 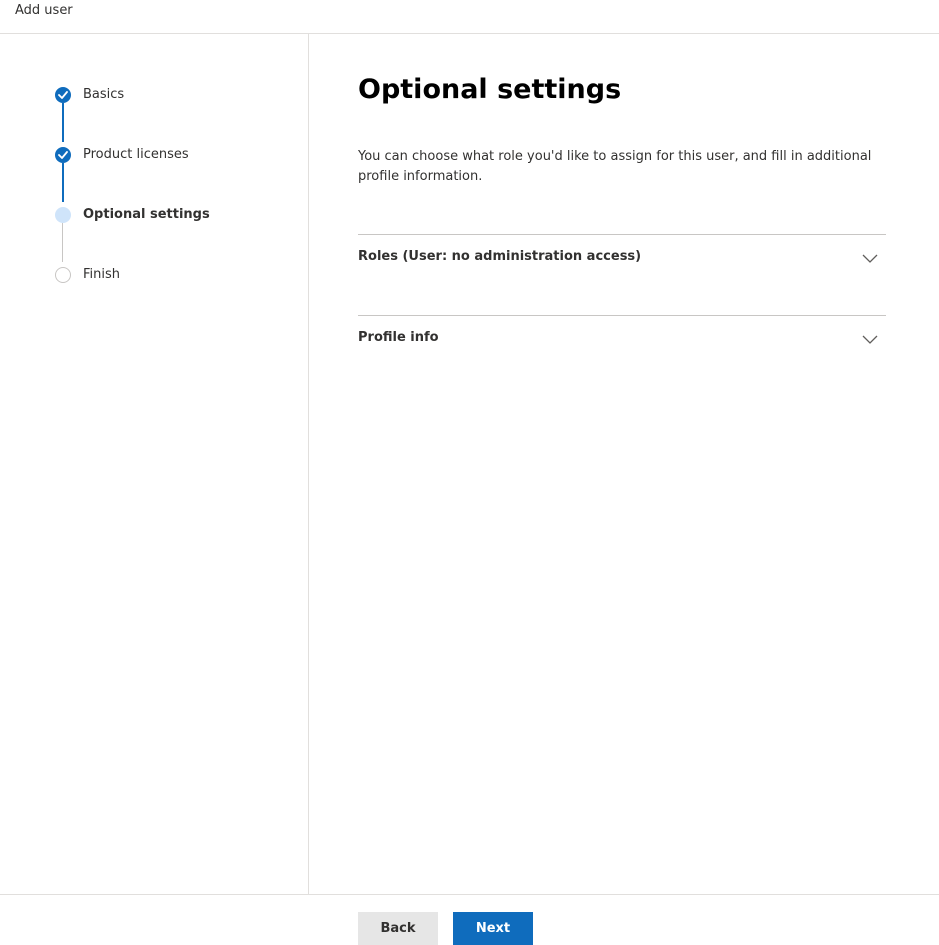 I want to click on panel-header: Add user, so click(x=469, y=17).